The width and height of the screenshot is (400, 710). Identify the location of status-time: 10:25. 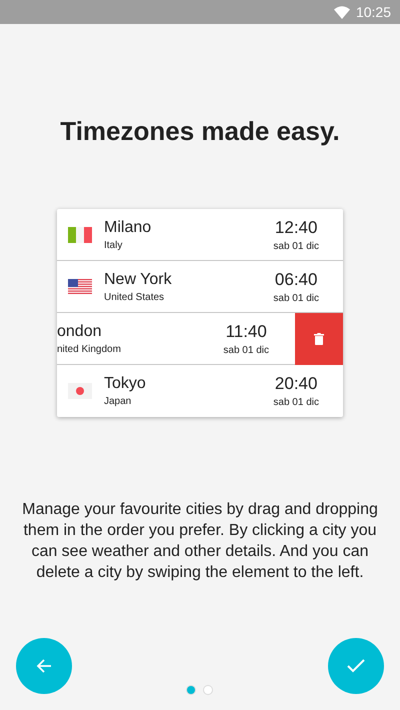
(373, 12).